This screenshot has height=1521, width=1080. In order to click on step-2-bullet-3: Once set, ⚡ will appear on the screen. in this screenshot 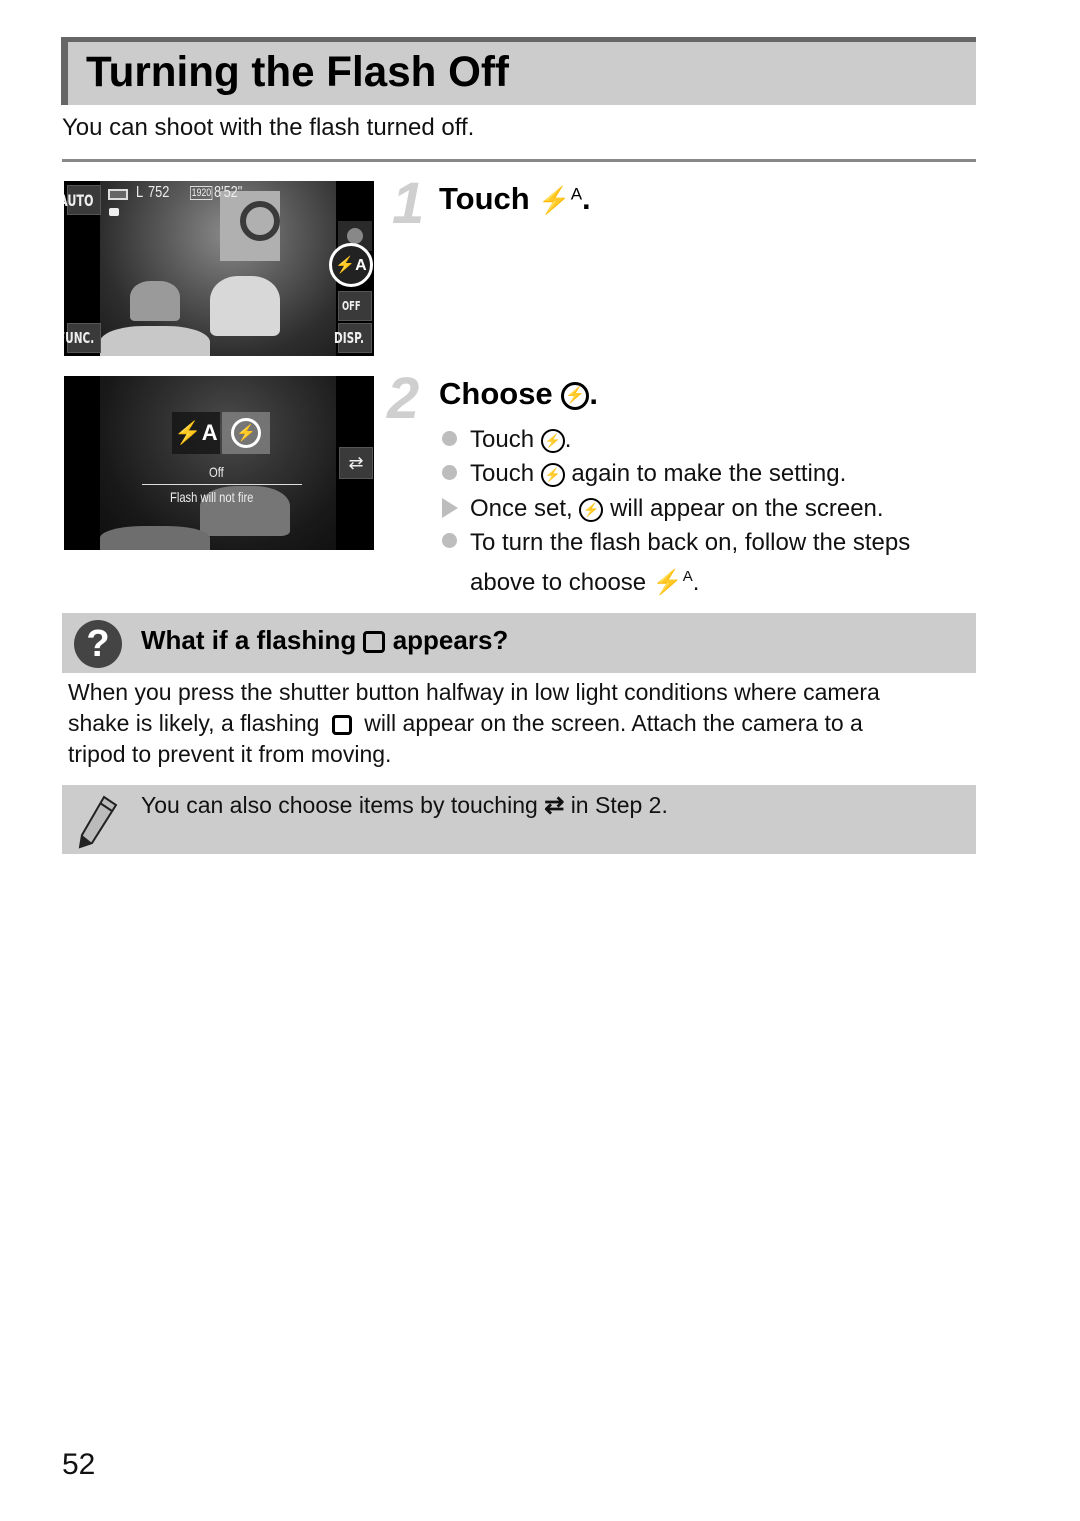, I will do `click(677, 508)`.